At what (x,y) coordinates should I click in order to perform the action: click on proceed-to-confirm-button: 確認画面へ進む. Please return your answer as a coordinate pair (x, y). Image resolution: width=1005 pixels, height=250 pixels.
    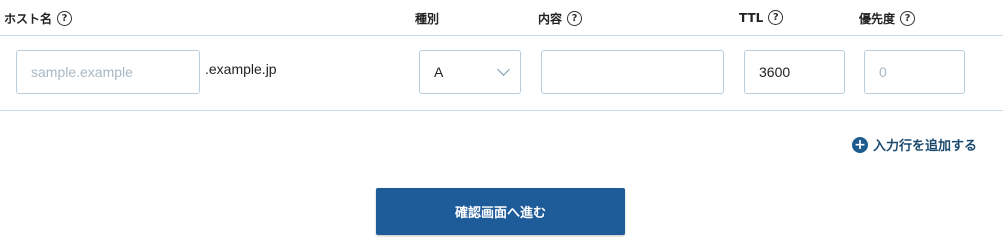
    Looking at the image, I should click on (500, 211).